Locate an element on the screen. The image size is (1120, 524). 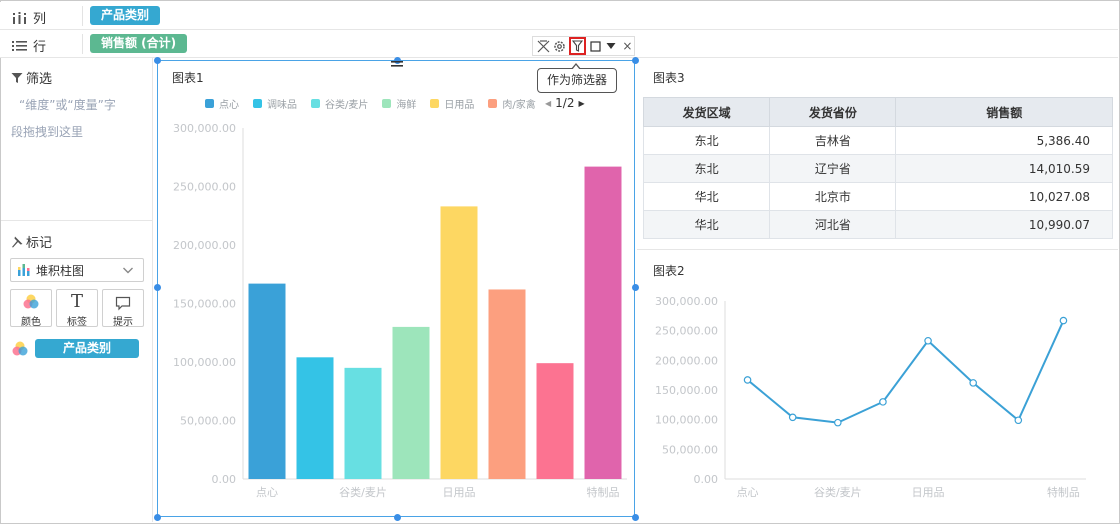
table-cell: 华北 is located at coordinates (706, 224).